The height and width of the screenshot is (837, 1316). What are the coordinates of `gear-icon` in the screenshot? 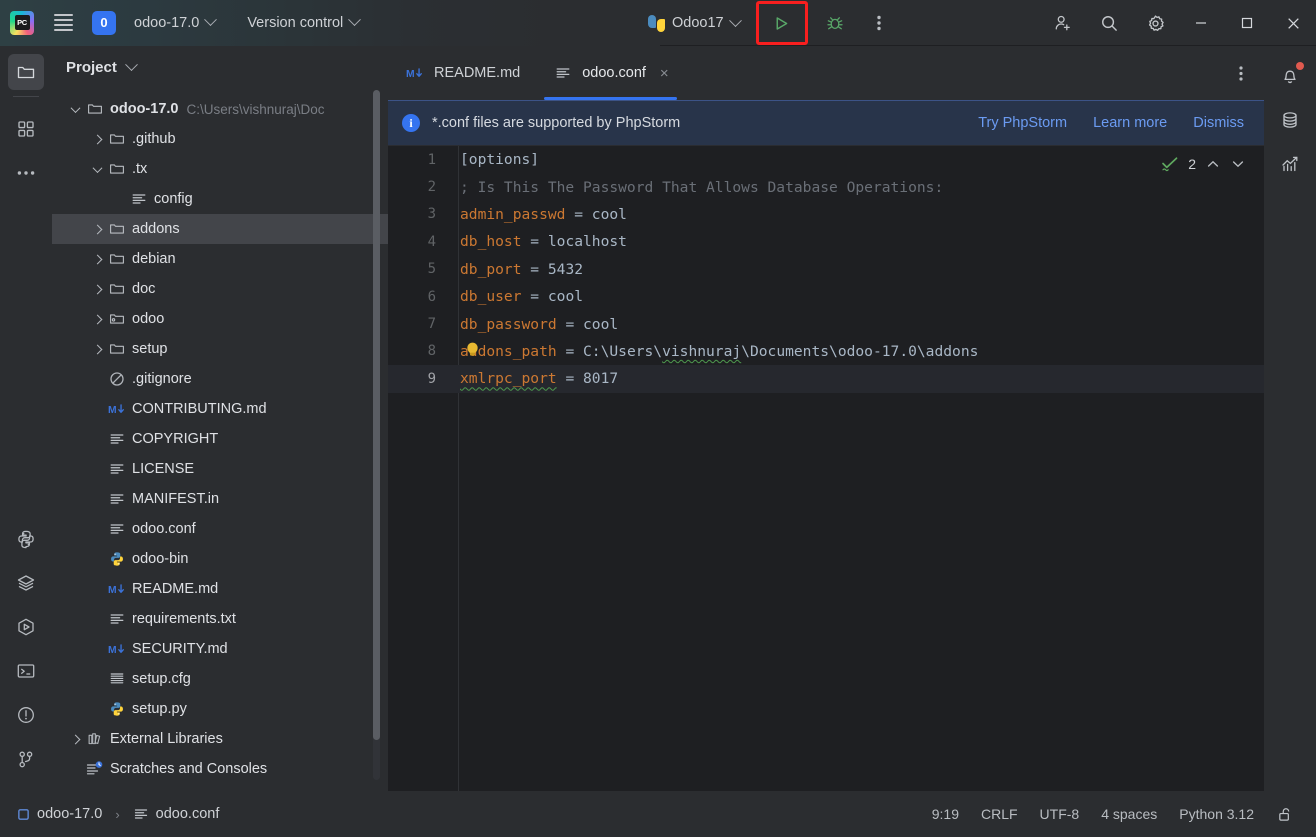 It's located at (1155, 23).